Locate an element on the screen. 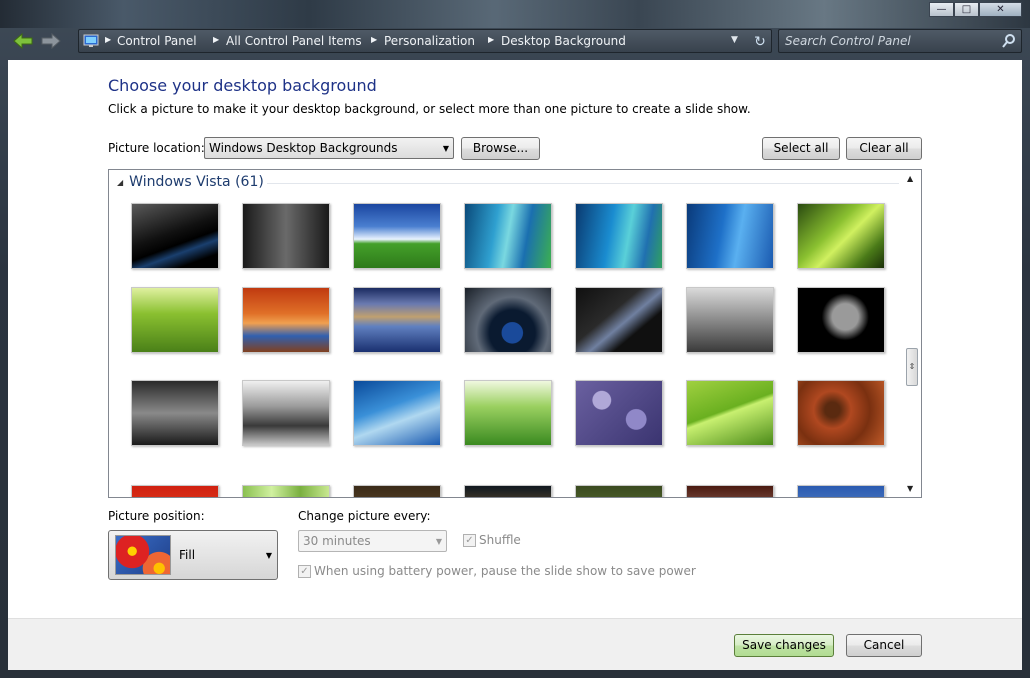 This screenshot has width=1030, height=678. cancel-button: Cancel is located at coordinates (884, 645).